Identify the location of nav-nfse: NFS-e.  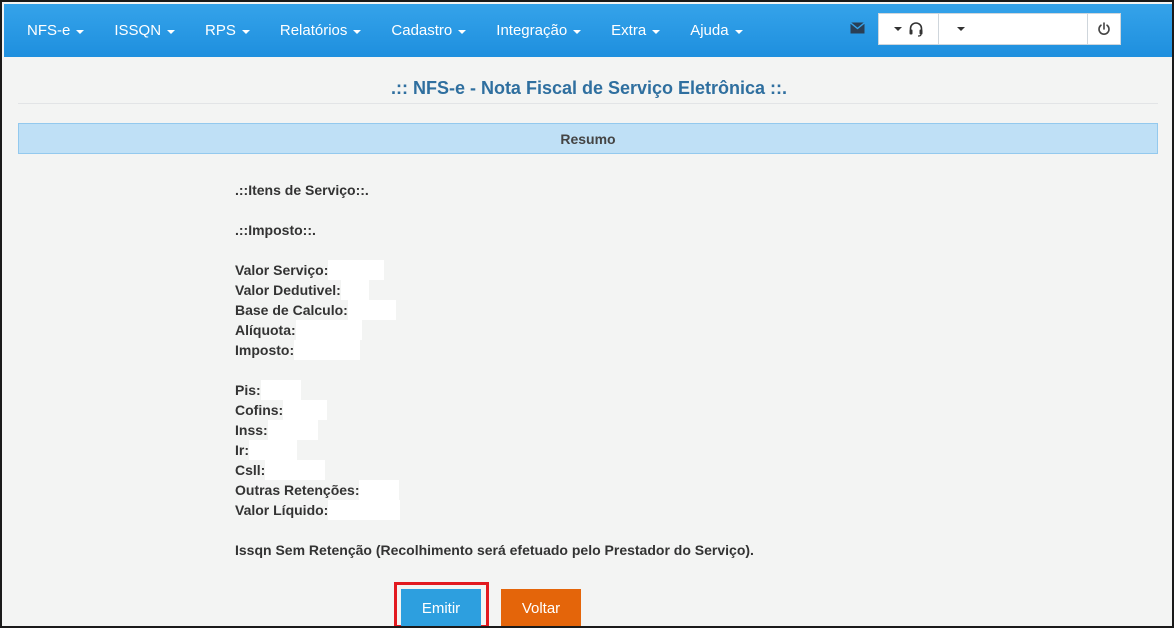
(55, 30).